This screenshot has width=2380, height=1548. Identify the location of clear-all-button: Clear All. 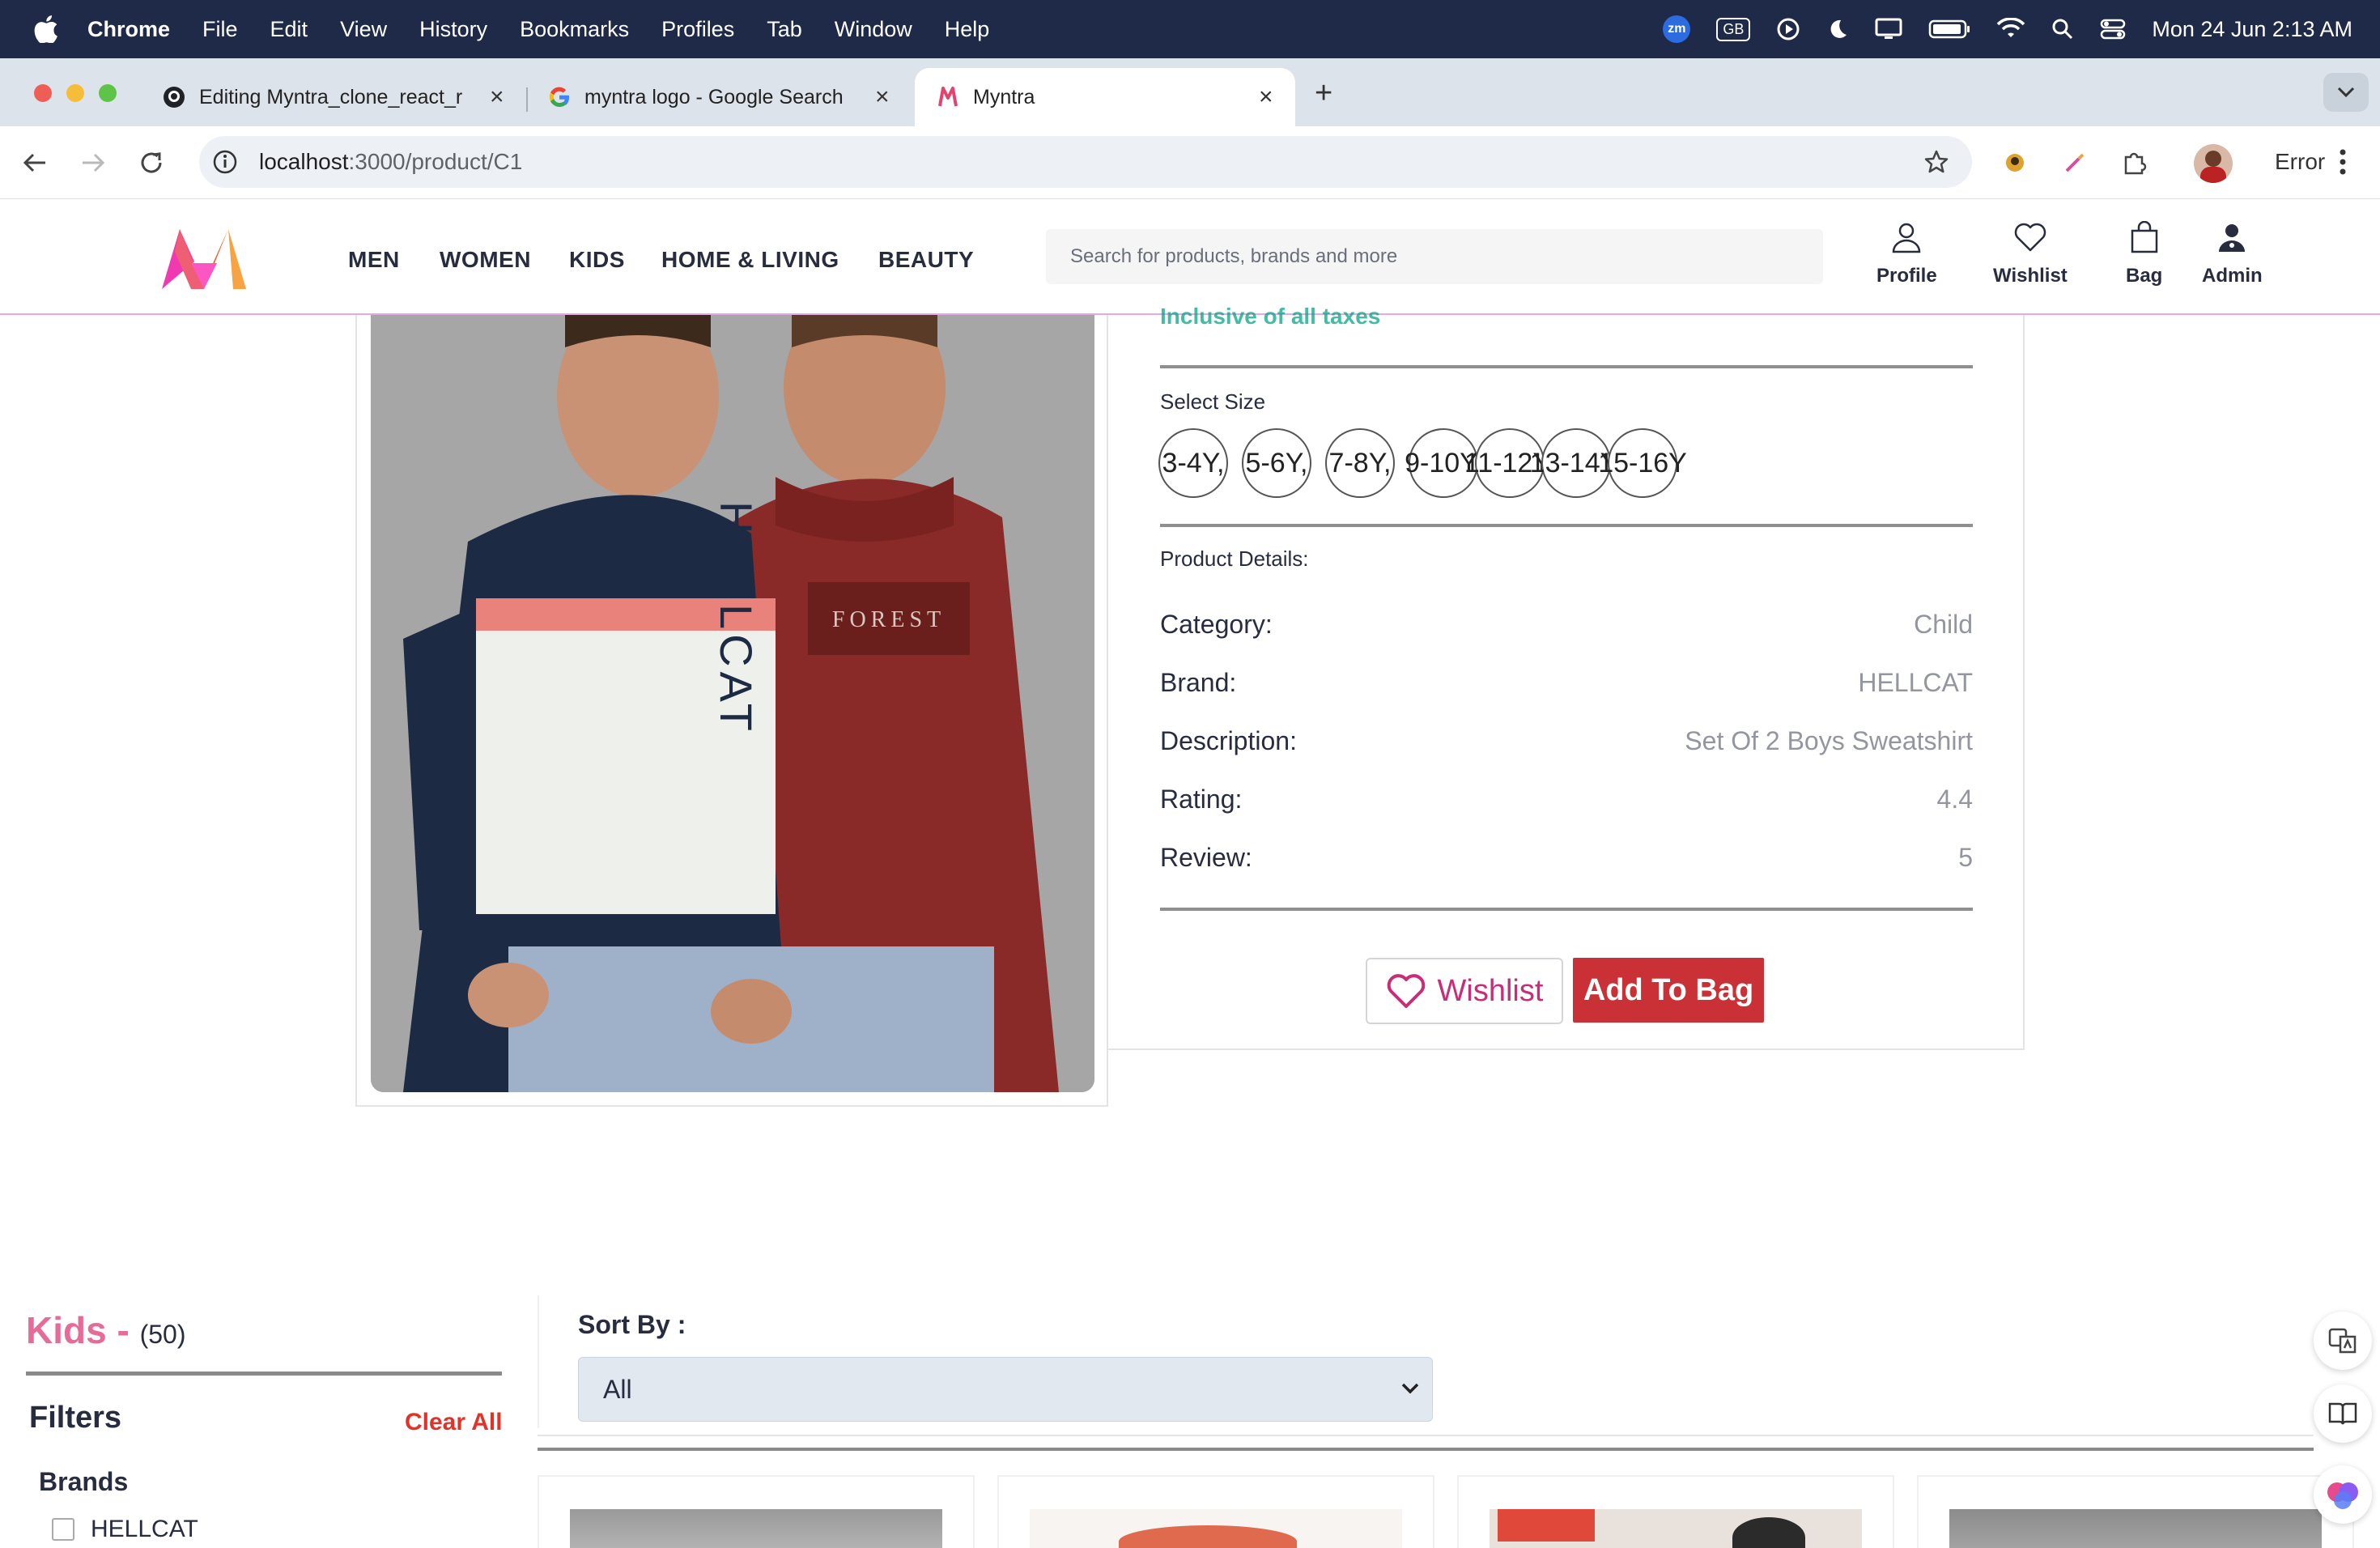
(454, 1422).